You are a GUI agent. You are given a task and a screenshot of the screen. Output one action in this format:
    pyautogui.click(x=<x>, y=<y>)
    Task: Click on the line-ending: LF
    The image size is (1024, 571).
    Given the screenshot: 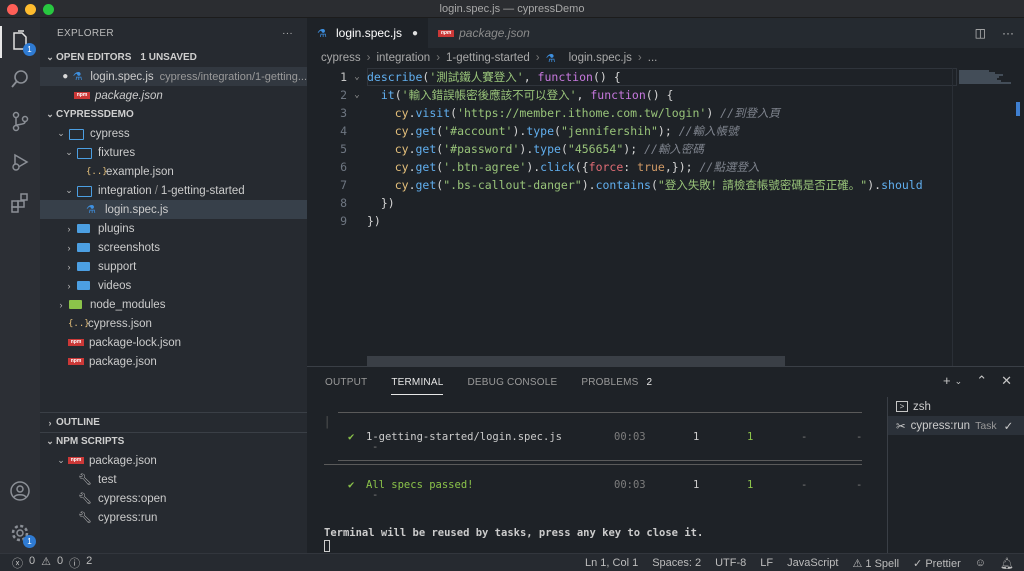 What is the action you would take?
    pyautogui.click(x=766, y=563)
    